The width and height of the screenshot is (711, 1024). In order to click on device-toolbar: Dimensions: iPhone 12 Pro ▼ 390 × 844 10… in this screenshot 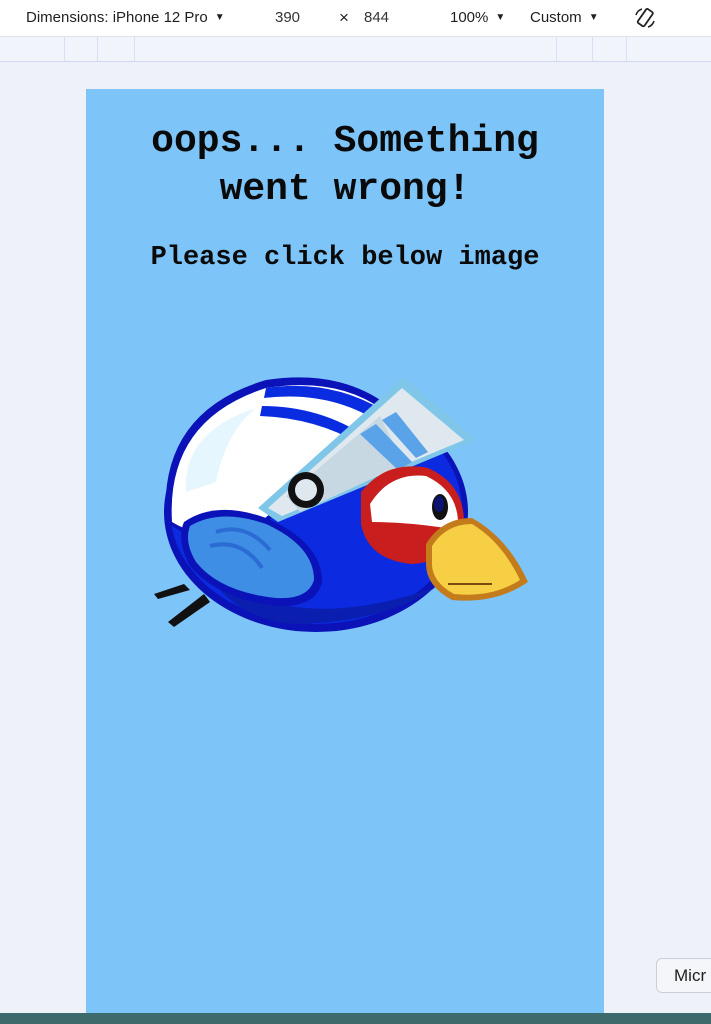, I will do `click(355, 18)`.